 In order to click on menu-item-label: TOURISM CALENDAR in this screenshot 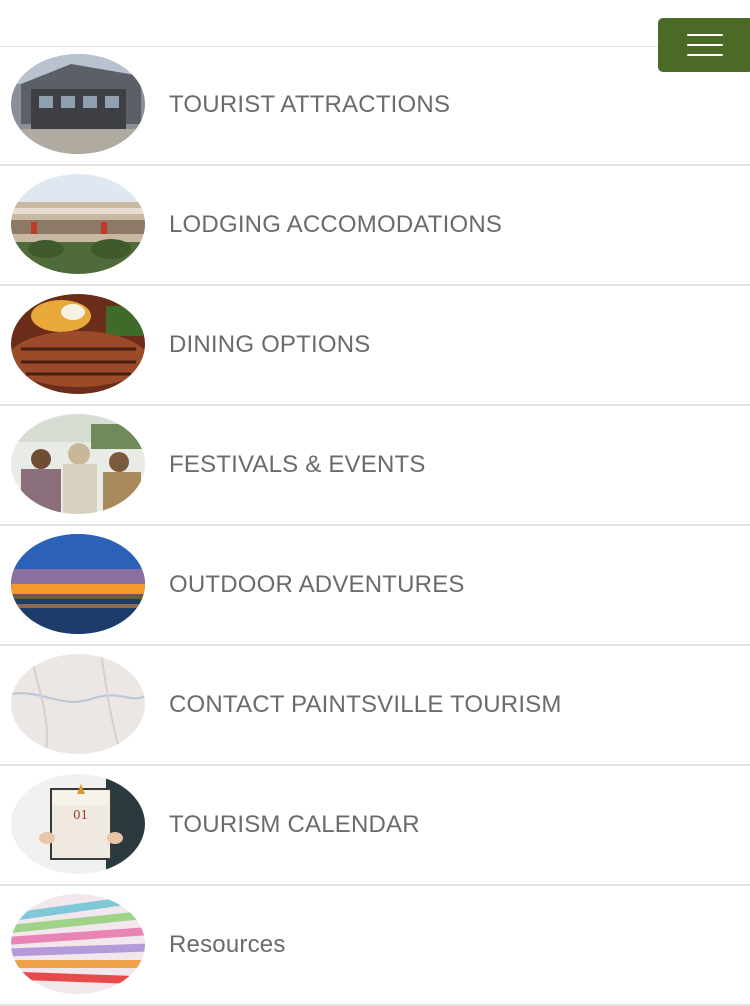, I will do `click(294, 824)`.